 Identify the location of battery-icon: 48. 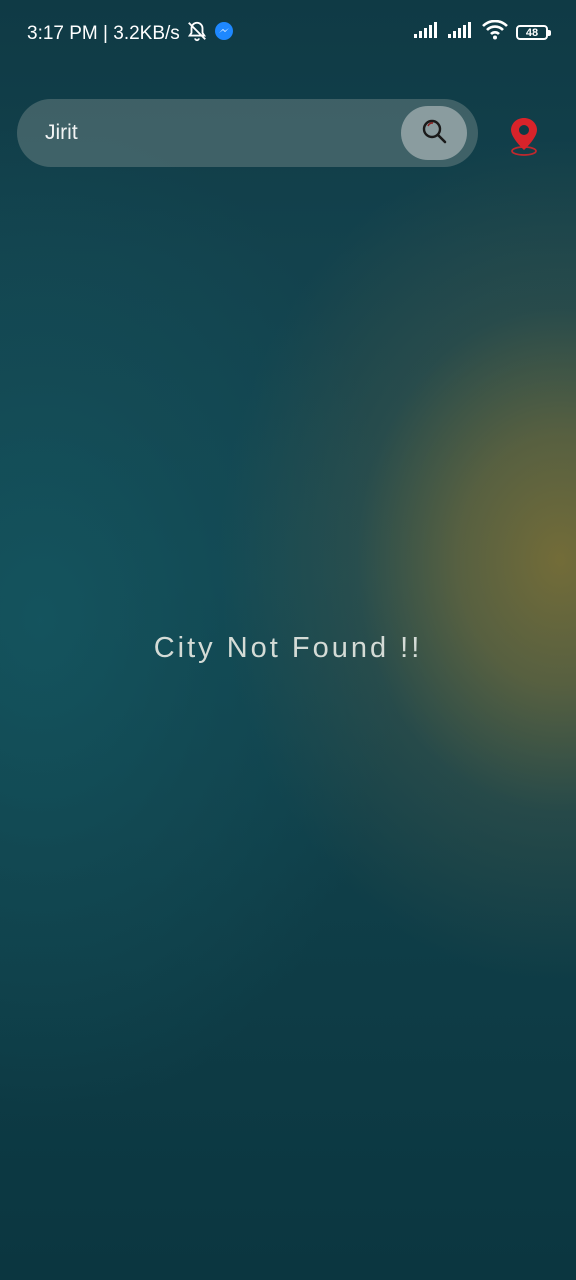
(533, 32).